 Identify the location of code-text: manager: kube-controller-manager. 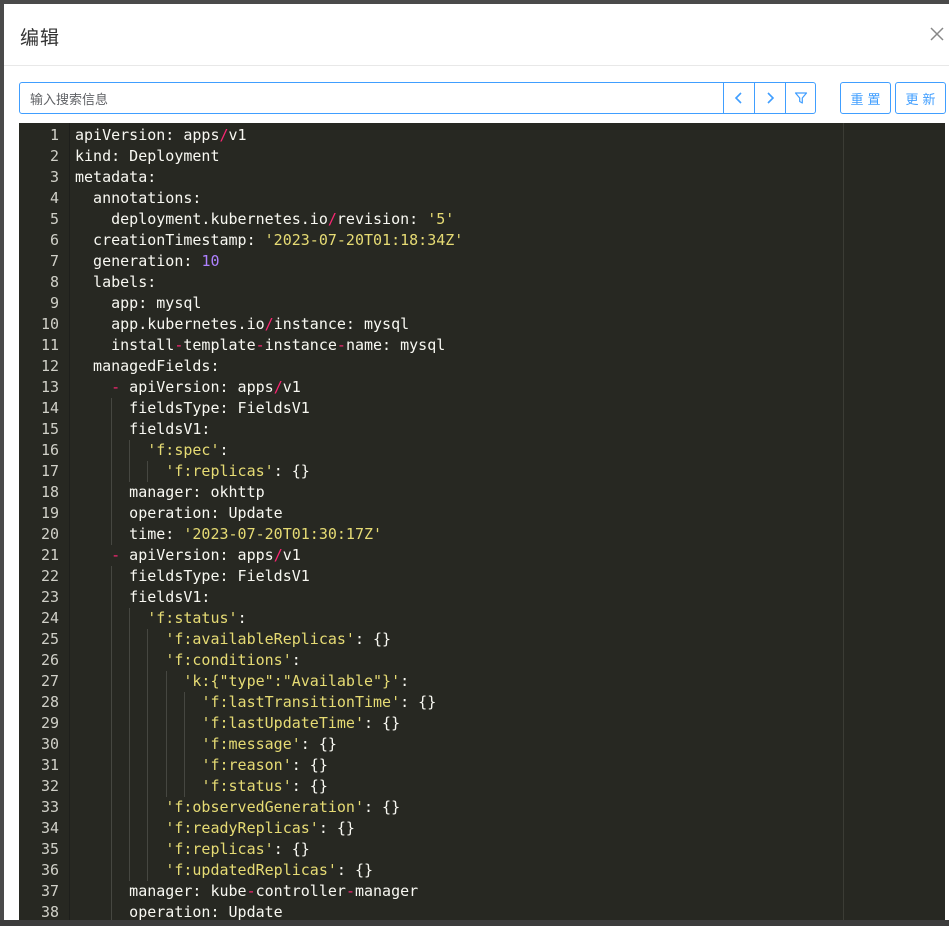
(247, 891).